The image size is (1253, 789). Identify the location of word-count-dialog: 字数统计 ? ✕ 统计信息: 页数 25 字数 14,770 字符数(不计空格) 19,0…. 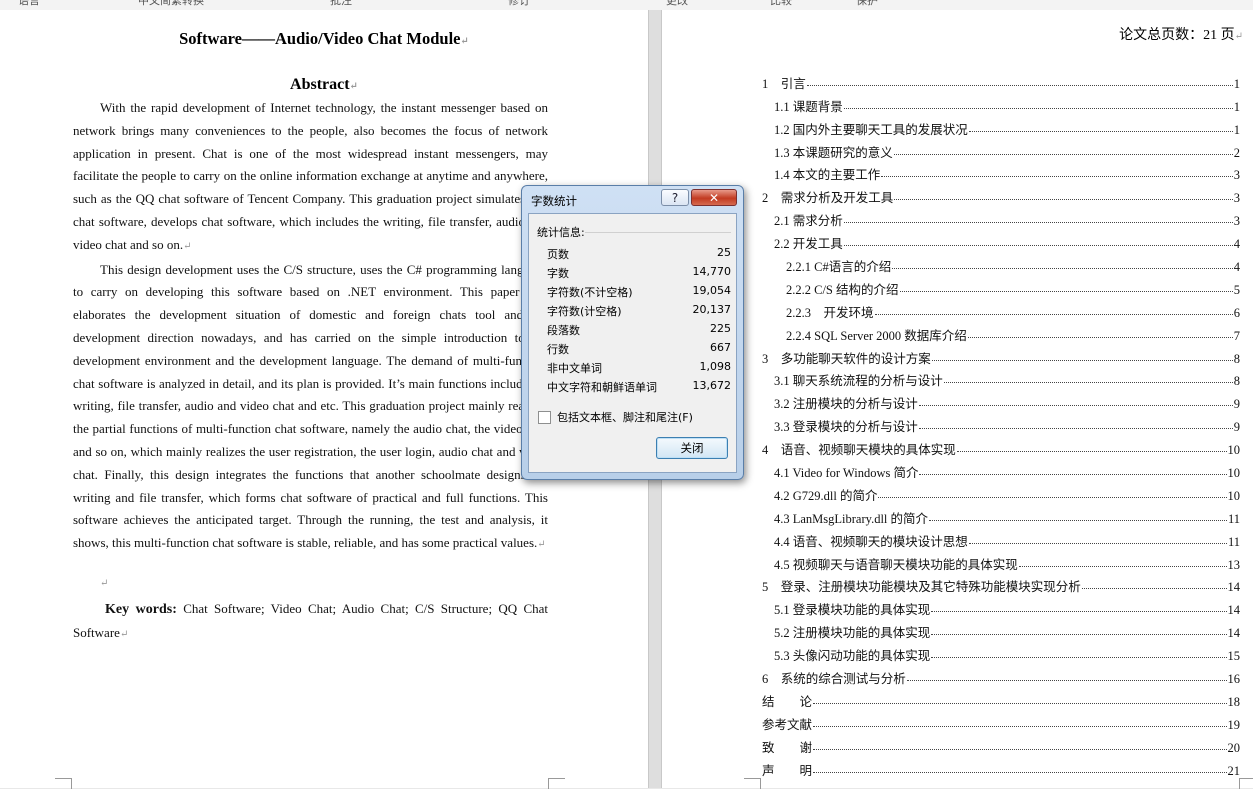
(632, 332).